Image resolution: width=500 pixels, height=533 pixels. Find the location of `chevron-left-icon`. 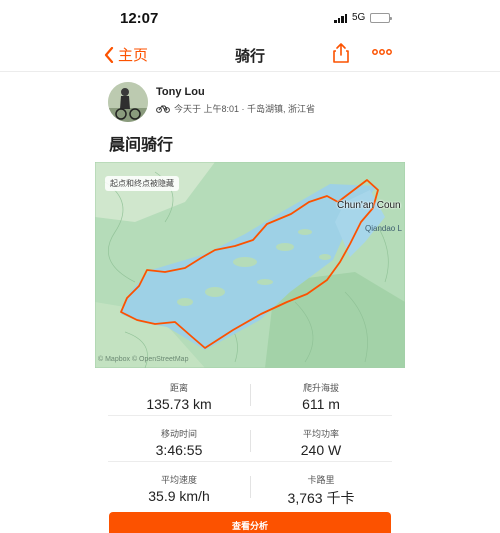

chevron-left-icon is located at coordinates (109, 54).